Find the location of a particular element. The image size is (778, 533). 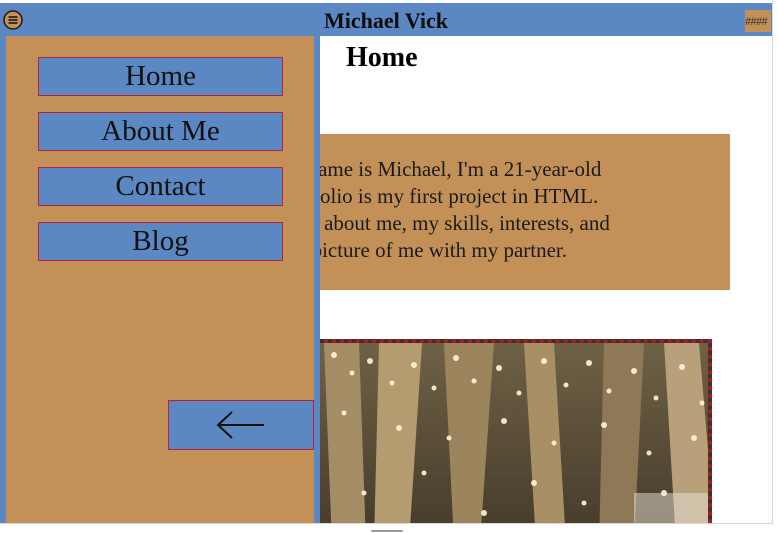

site-header: Michael Vick #### is located at coordinates (386, 19).